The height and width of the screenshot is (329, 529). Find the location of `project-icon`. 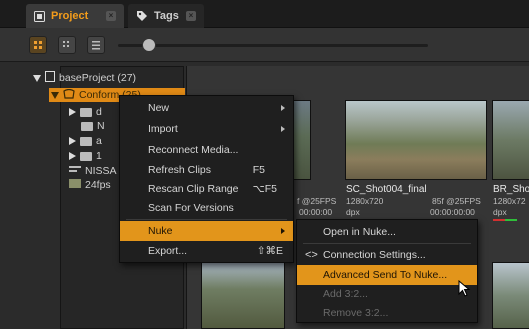

project-icon is located at coordinates (39, 16).